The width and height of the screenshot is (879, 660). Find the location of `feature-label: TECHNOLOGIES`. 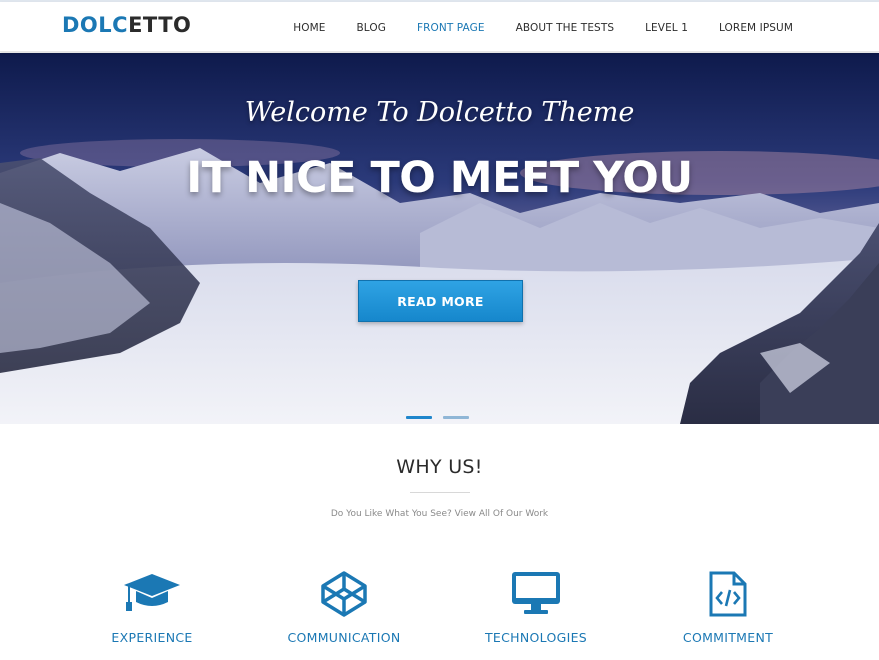

feature-label: TECHNOLOGIES is located at coordinates (535, 637).